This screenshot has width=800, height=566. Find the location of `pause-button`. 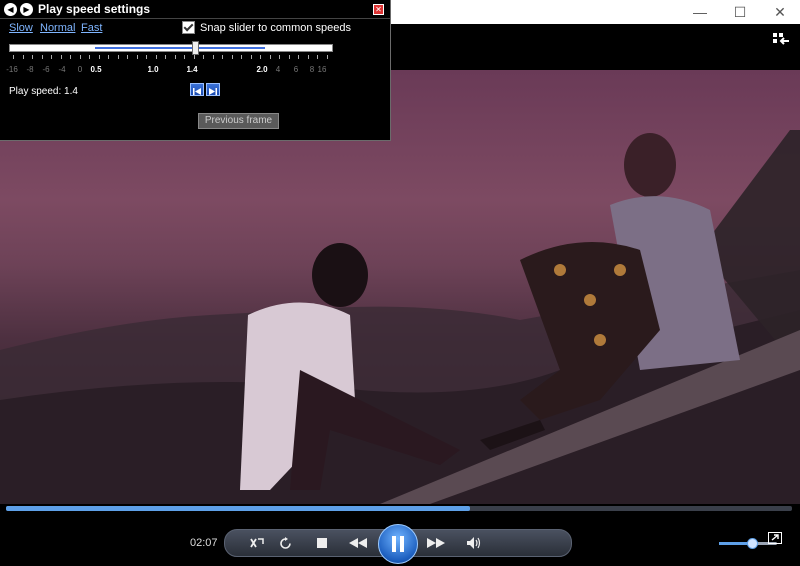

pause-button is located at coordinates (398, 544).